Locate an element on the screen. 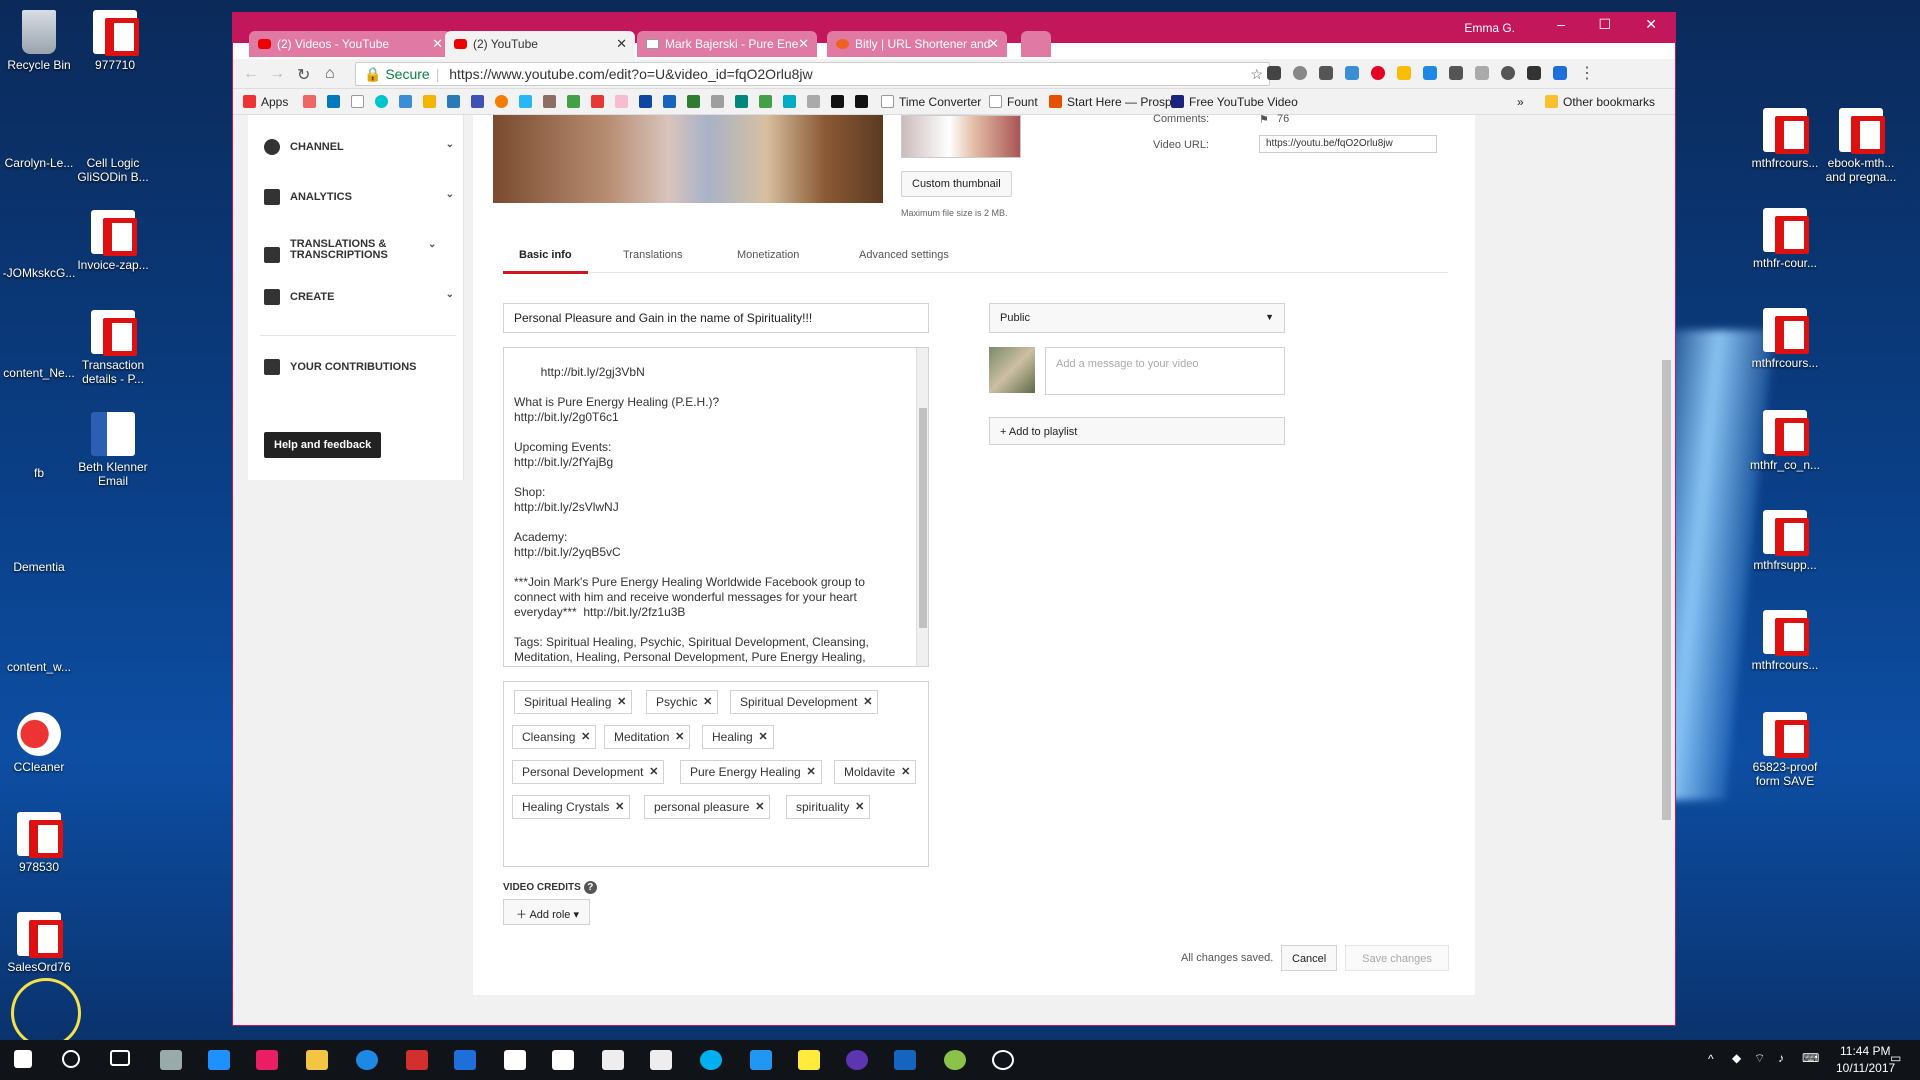 The height and width of the screenshot is (1080, 1920). browser-tab: Bitly | URL Shortener and ✕ is located at coordinates (917, 44).